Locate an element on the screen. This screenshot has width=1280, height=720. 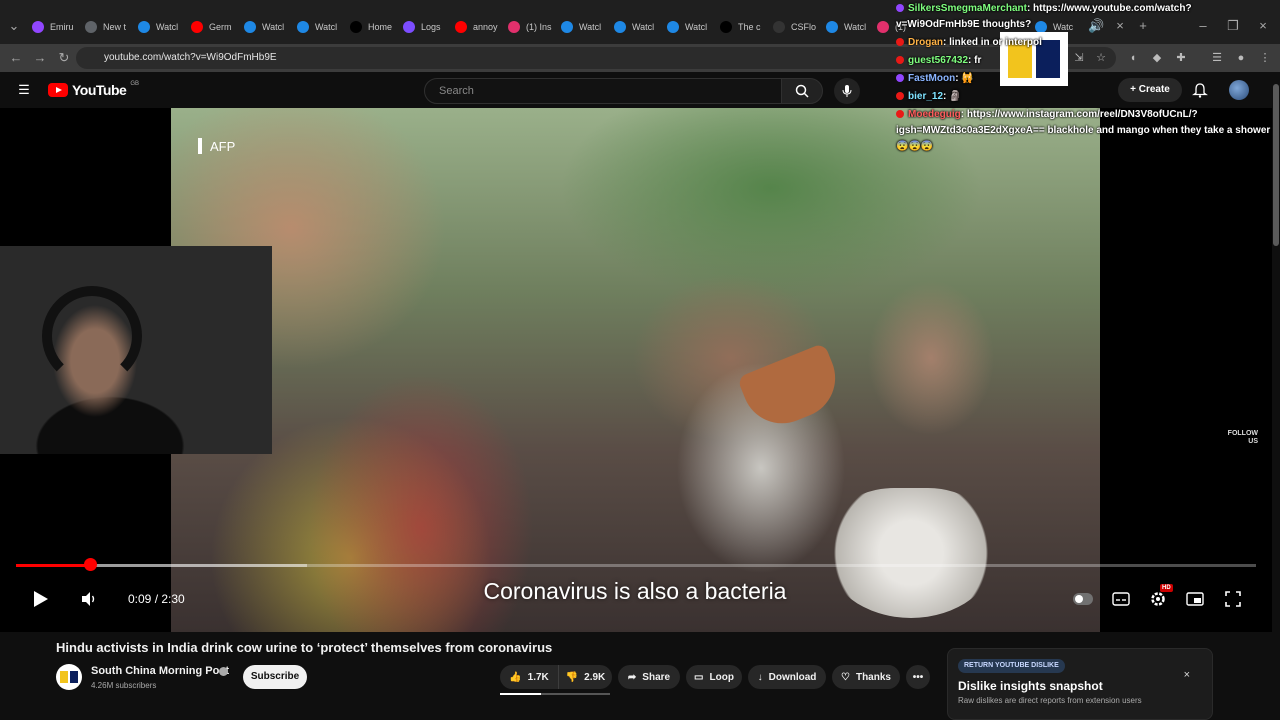
new-tab-icon: + is located at coordinates (1143, 26).